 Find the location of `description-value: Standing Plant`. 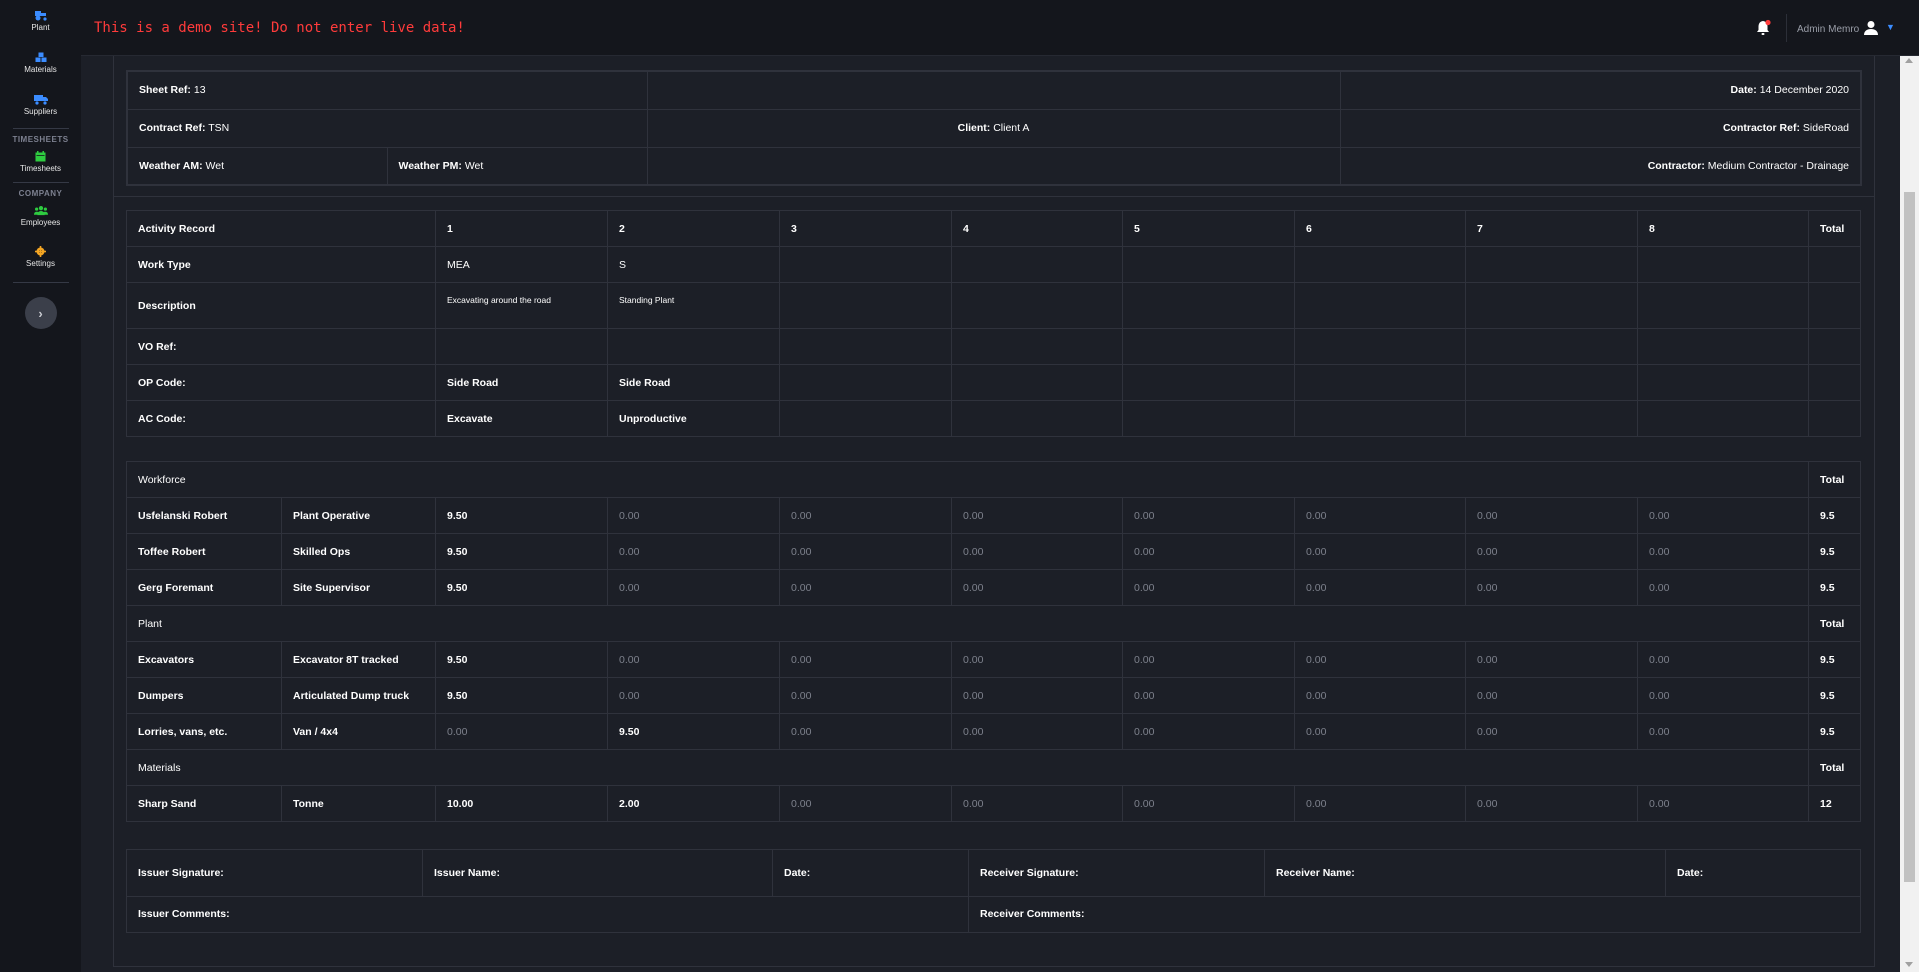

description-value: Standing Plant is located at coordinates (693, 305).